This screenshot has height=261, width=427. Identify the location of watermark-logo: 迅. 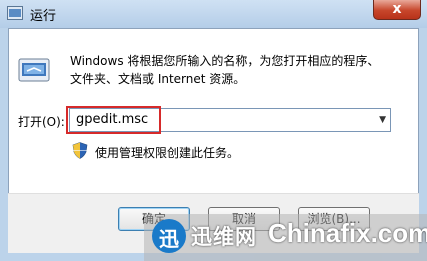
(169, 236).